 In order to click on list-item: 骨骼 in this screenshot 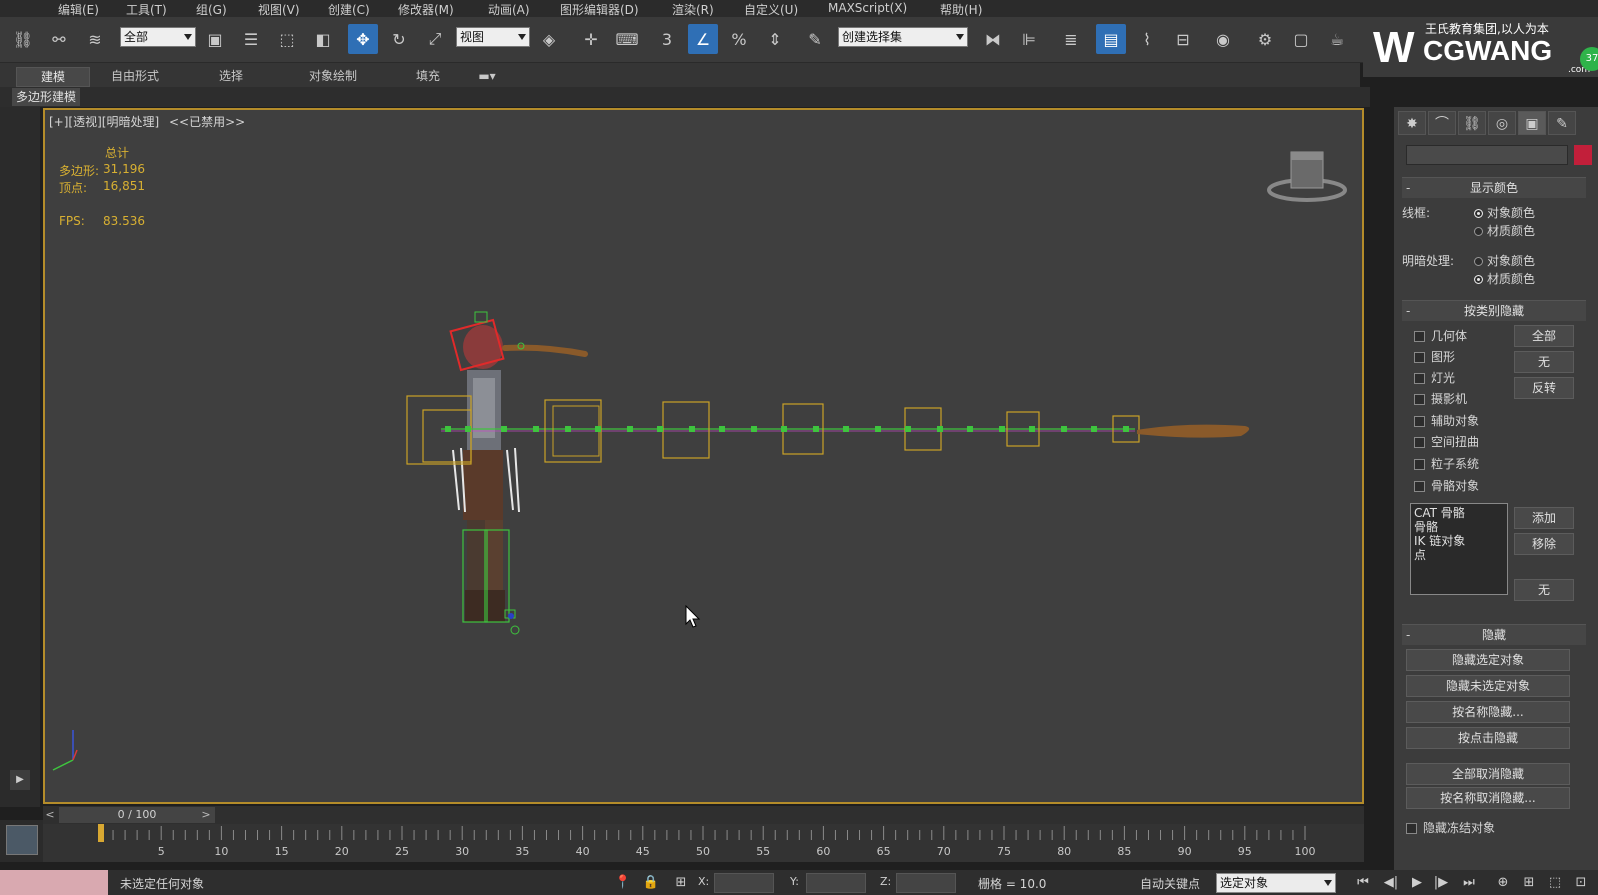, I will do `click(1459, 527)`.